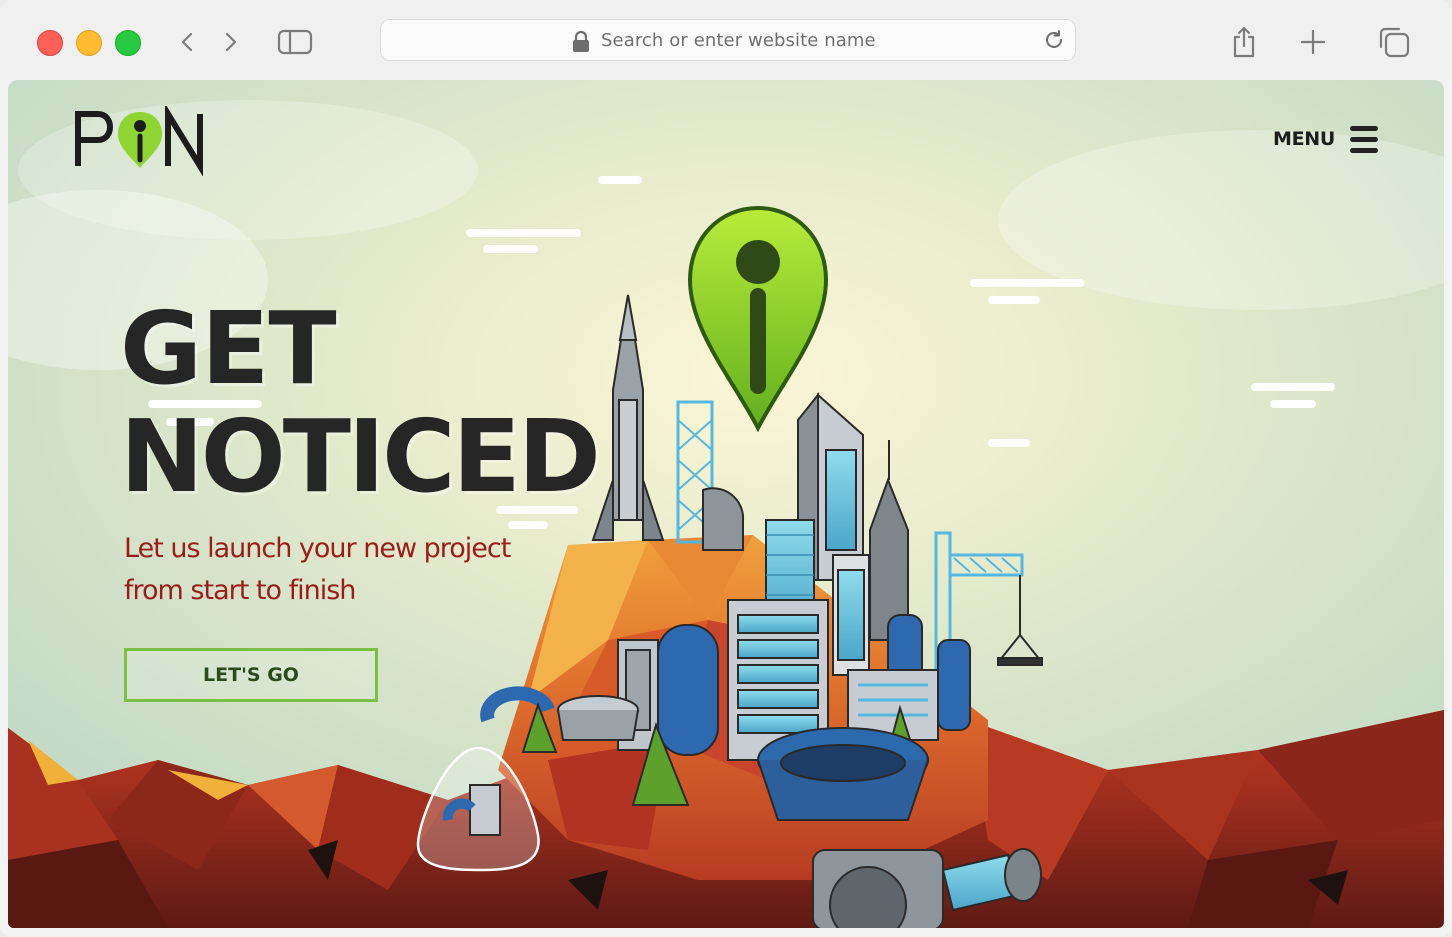 This screenshot has width=1452, height=937. I want to click on headline-line-2: NOTICED, so click(360, 456).